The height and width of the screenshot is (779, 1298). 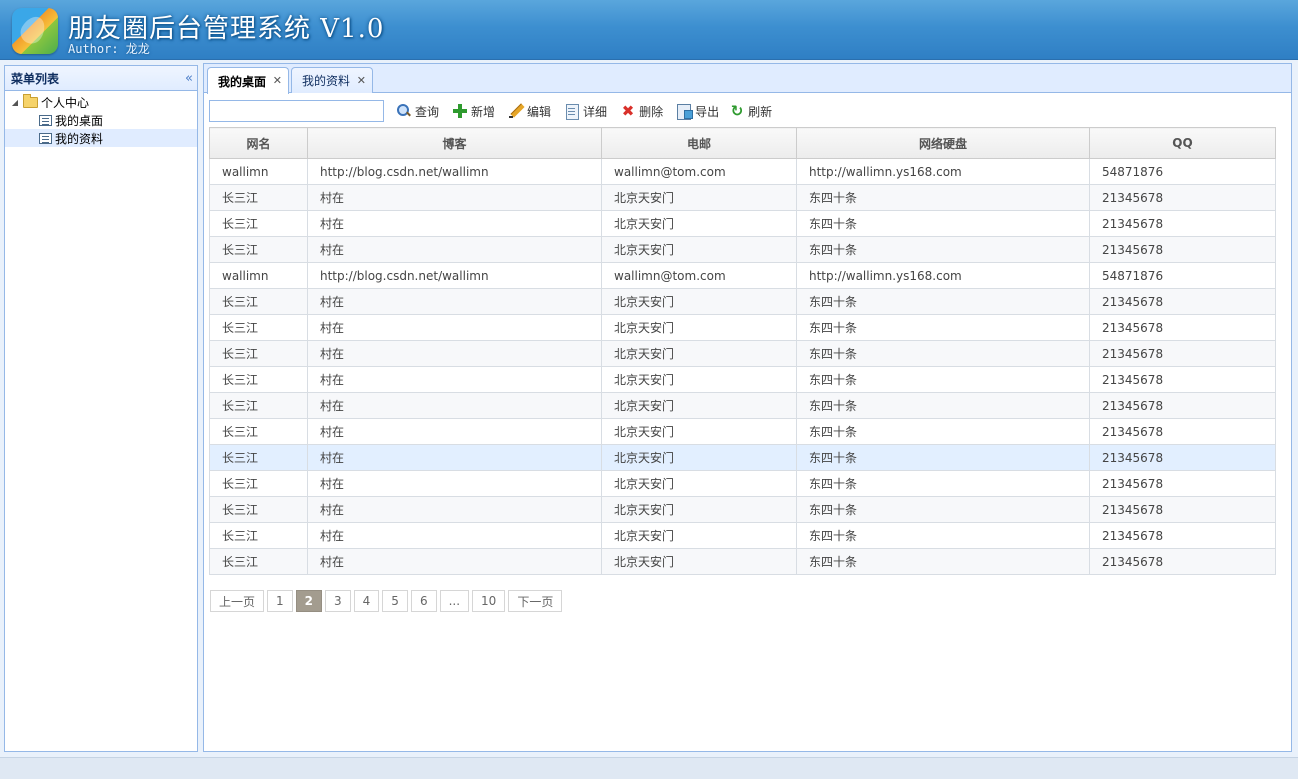 I want to click on column-header: 网络硬盘, so click(x=943, y=143).